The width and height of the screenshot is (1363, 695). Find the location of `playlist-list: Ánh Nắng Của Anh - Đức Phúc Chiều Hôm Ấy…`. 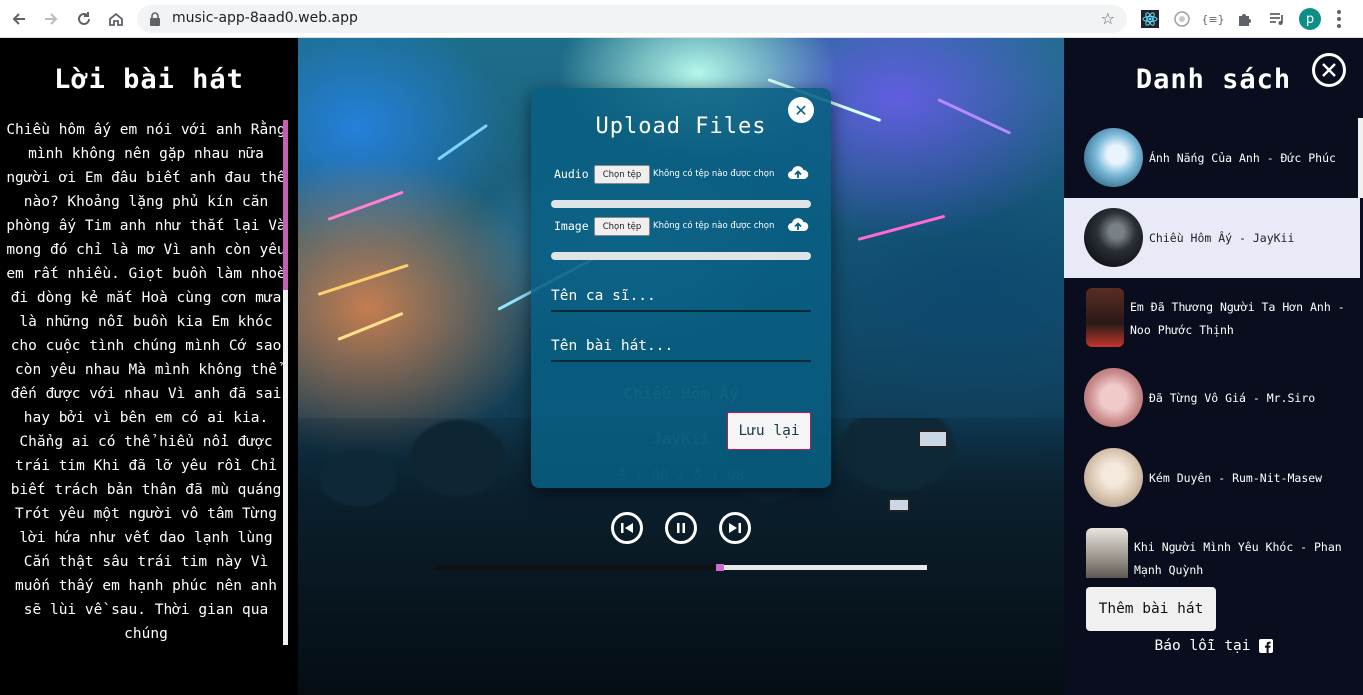

playlist-list: Ánh Nắng Của Anh - Đức Phúc Chiều Hôm Ấy… is located at coordinates (1213, 348).